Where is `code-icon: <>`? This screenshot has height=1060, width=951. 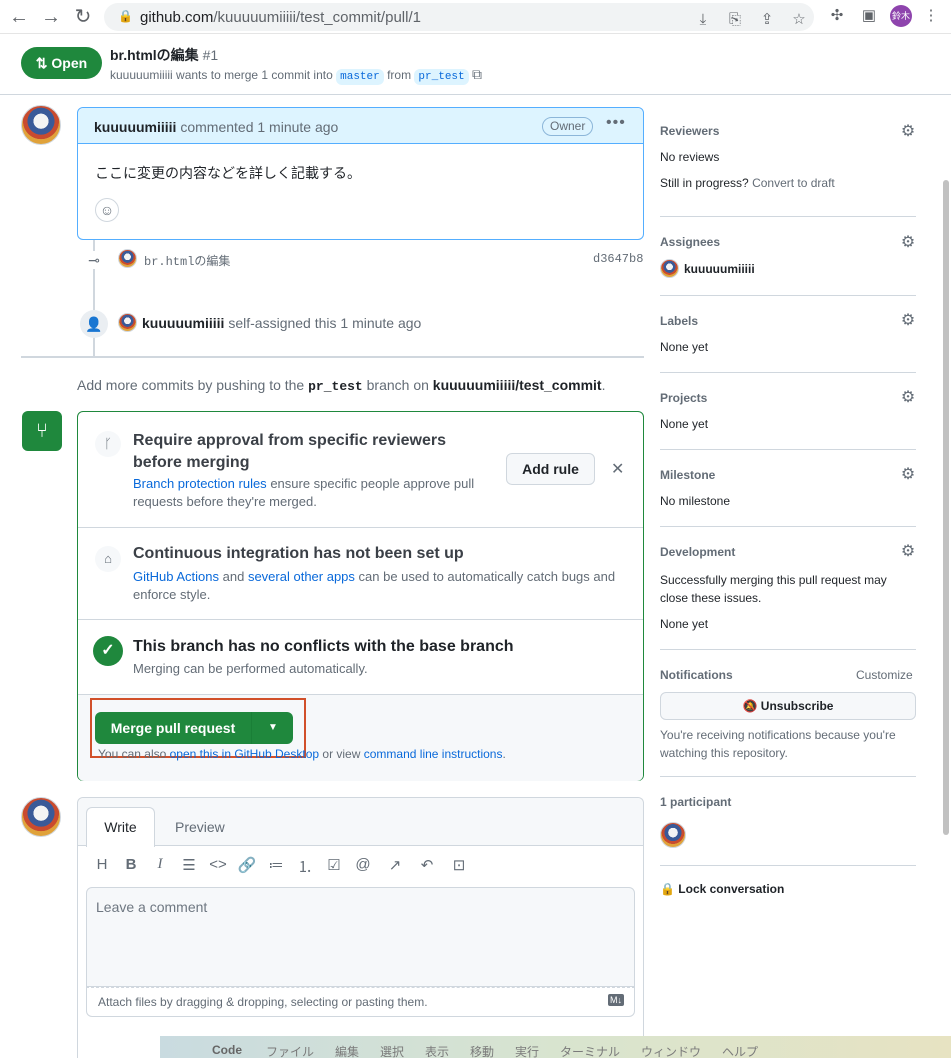
code-icon: <> is located at coordinates (218, 864).